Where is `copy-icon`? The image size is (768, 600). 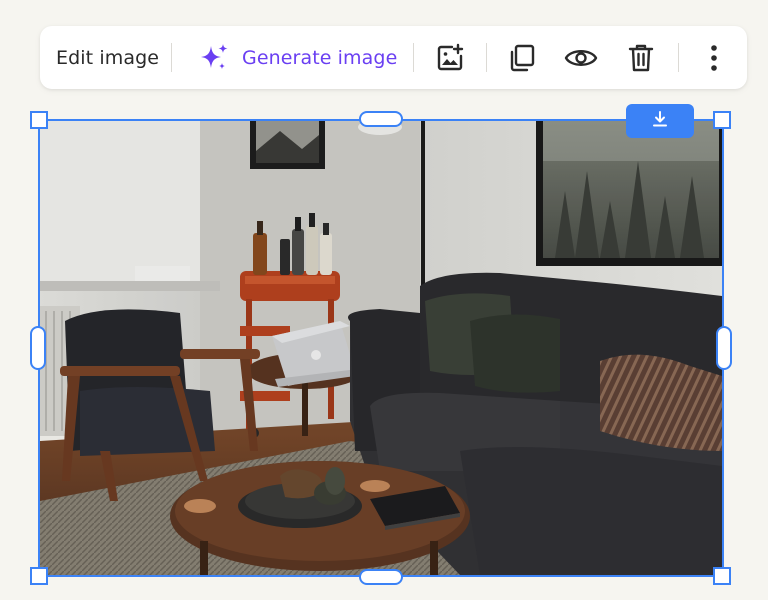
copy-icon is located at coordinates (522, 58).